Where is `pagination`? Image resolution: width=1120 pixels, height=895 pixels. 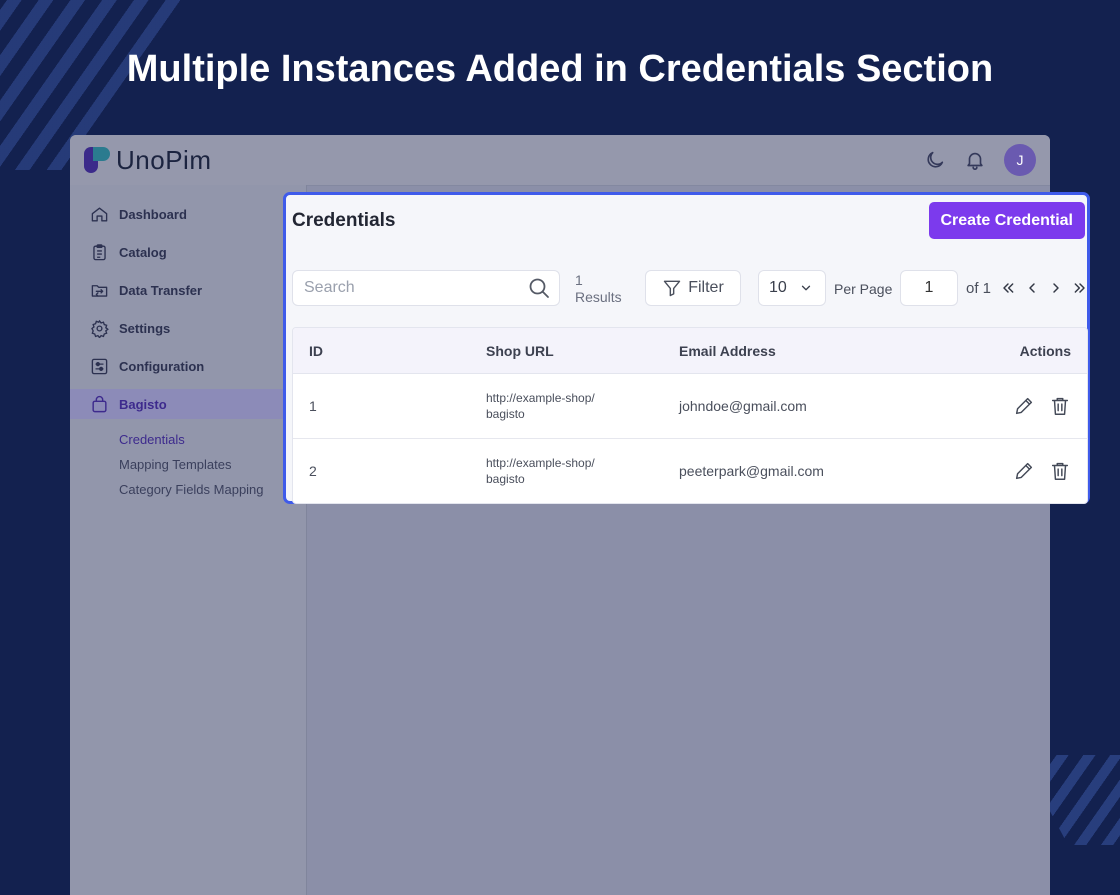 pagination is located at coordinates (1044, 288).